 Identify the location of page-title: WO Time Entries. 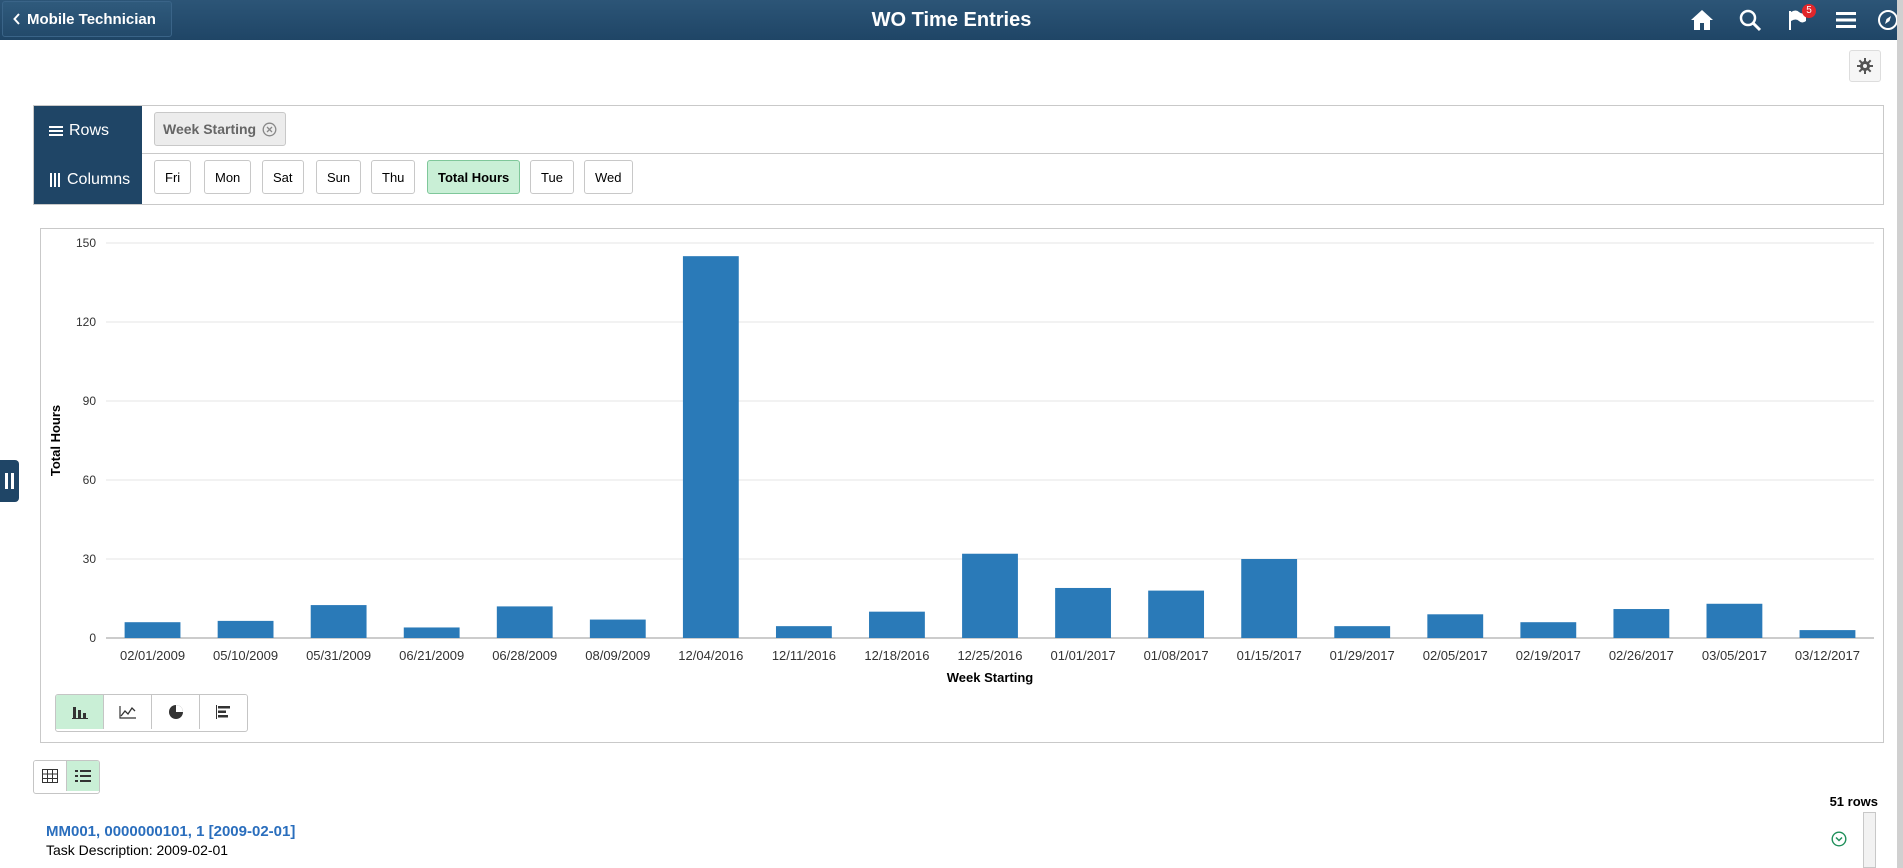
(951, 20).